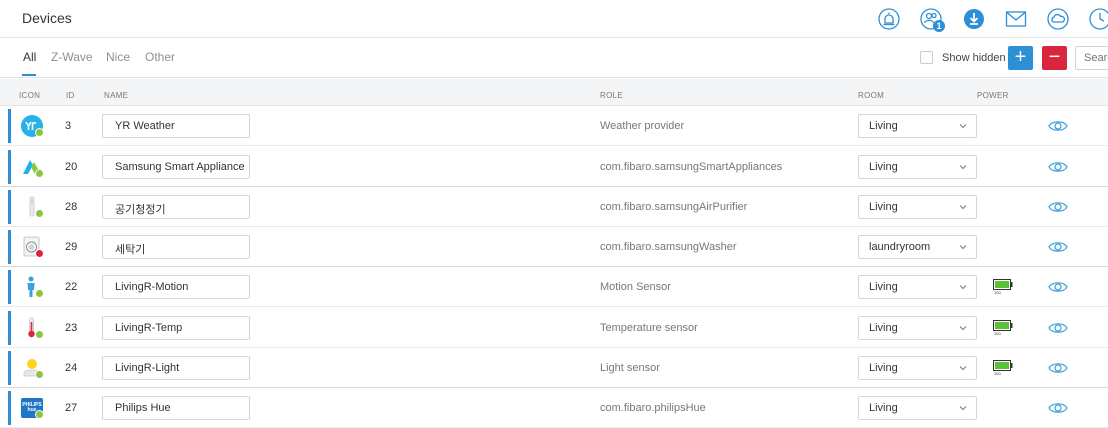  What do you see at coordinates (176, 408) in the screenshot?
I see `device-name-input: Philips Hue` at bounding box center [176, 408].